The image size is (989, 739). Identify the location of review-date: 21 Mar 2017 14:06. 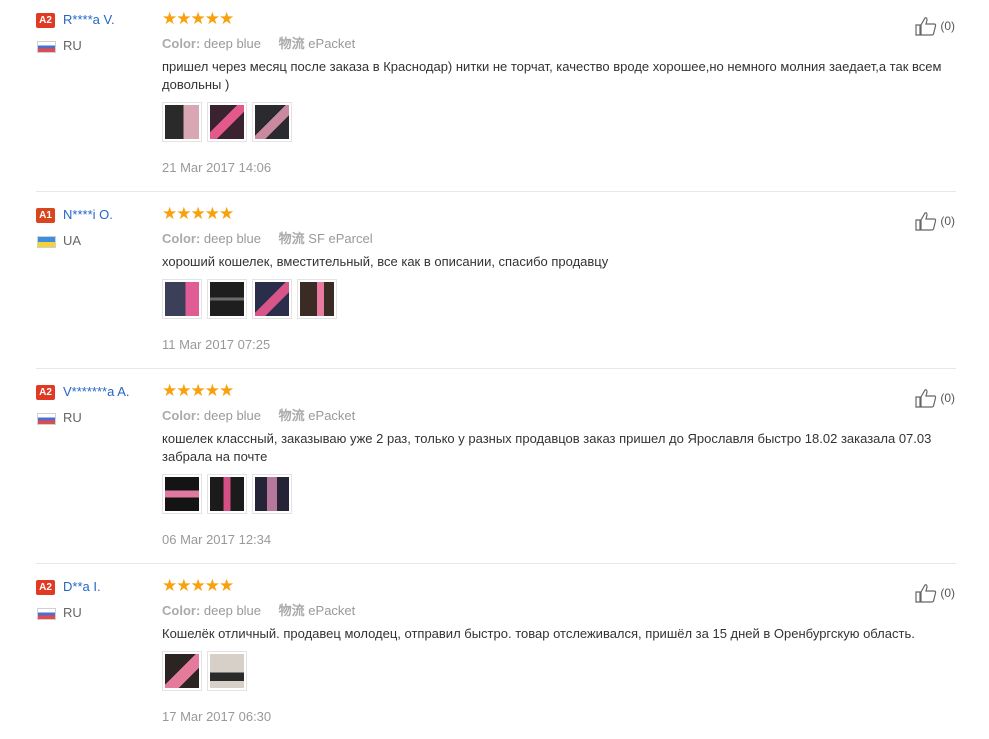
(217, 167).